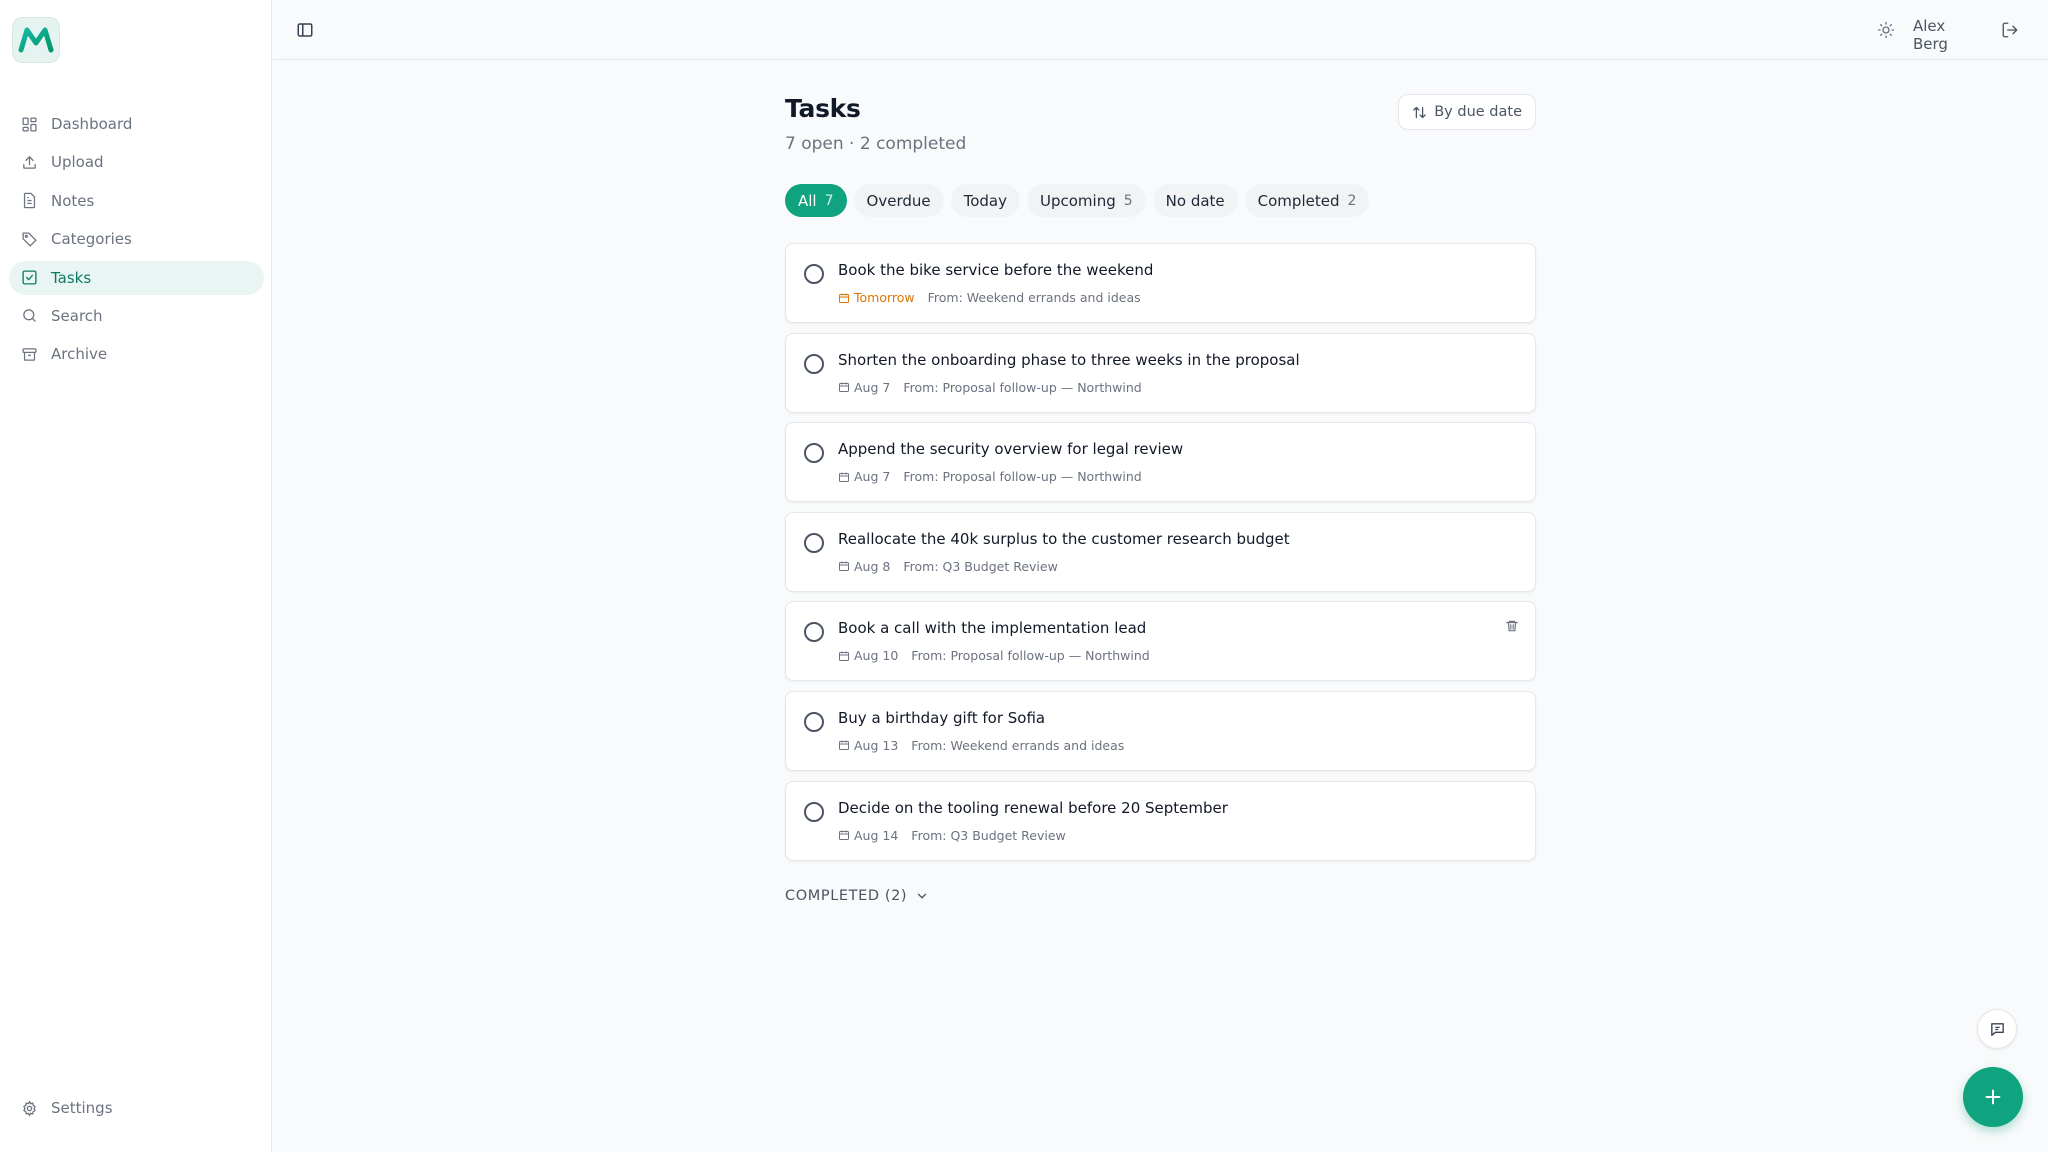  I want to click on task-due-text: Aug 14, so click(876, 835).